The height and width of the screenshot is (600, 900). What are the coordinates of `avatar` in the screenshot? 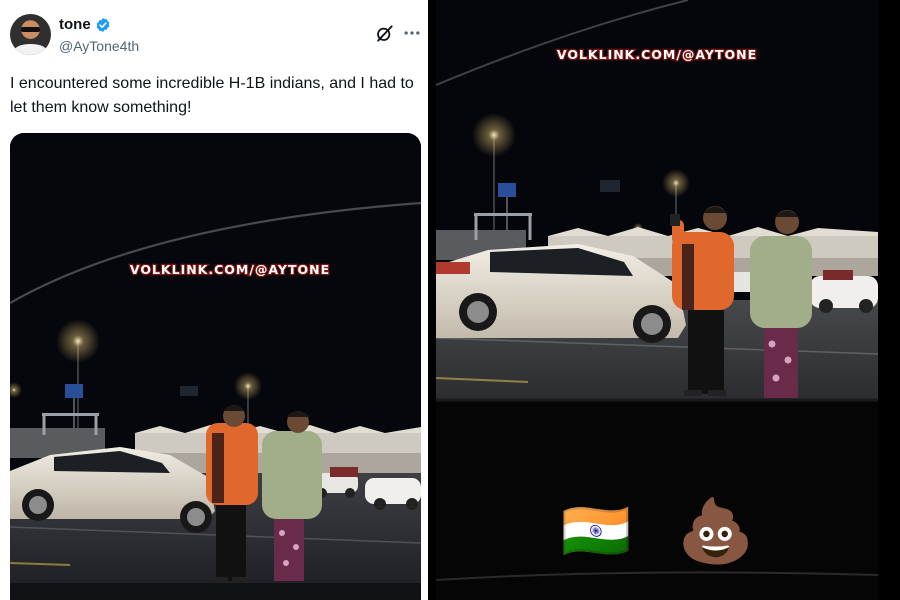 It's located at (30, 34).